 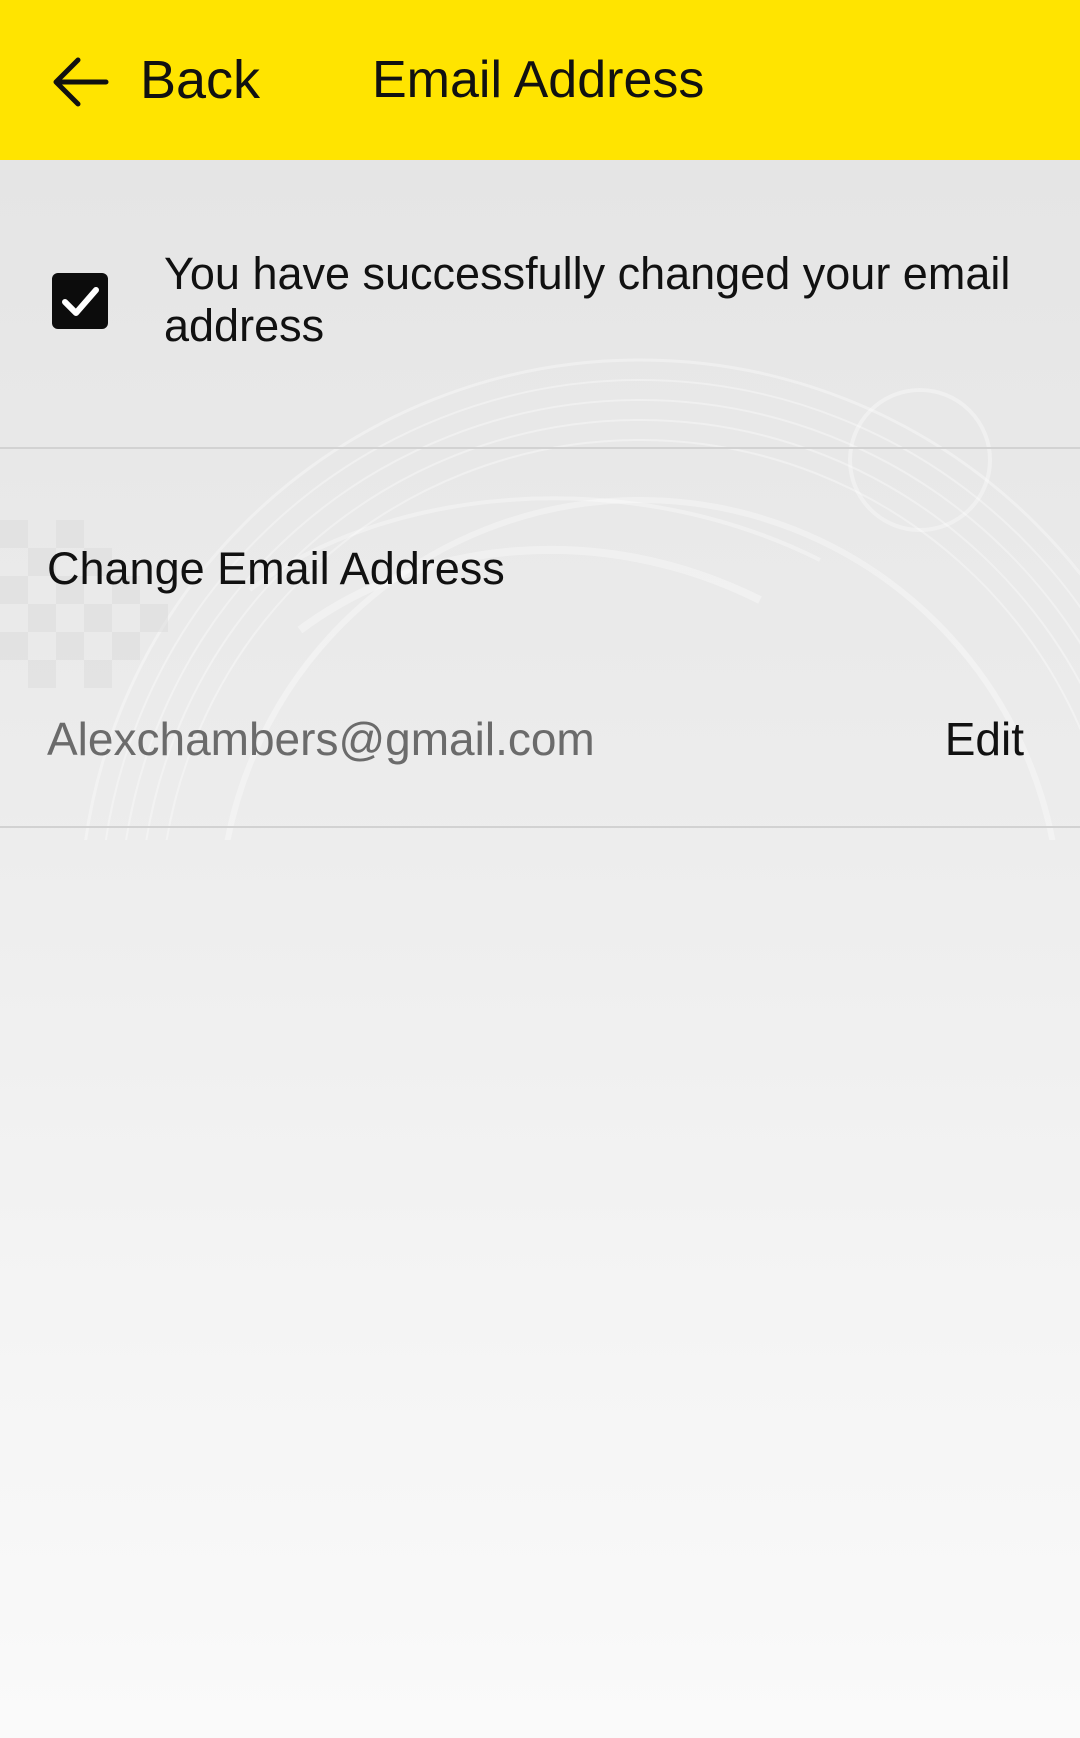 I want to click on back-button: Back, so click(x=153, y=80).